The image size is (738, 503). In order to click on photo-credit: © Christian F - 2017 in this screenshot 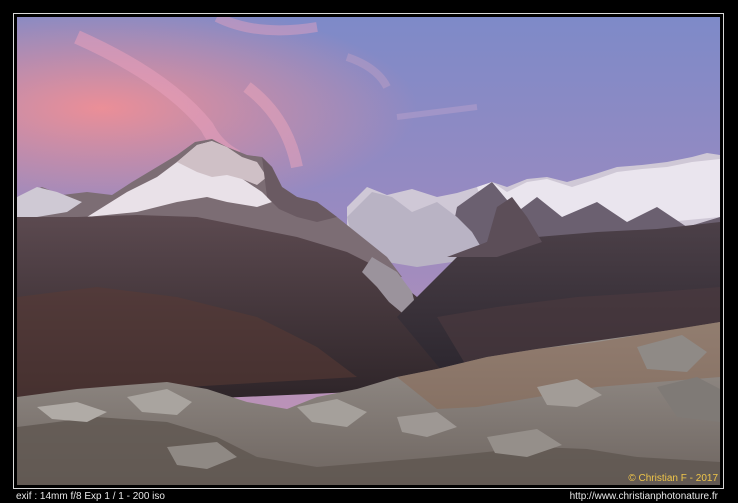, I will do `click(673, 478)`.